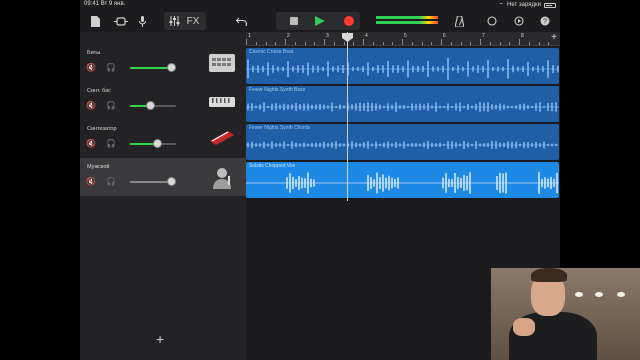  I want to click on microphone-icon, so click(142, 21).